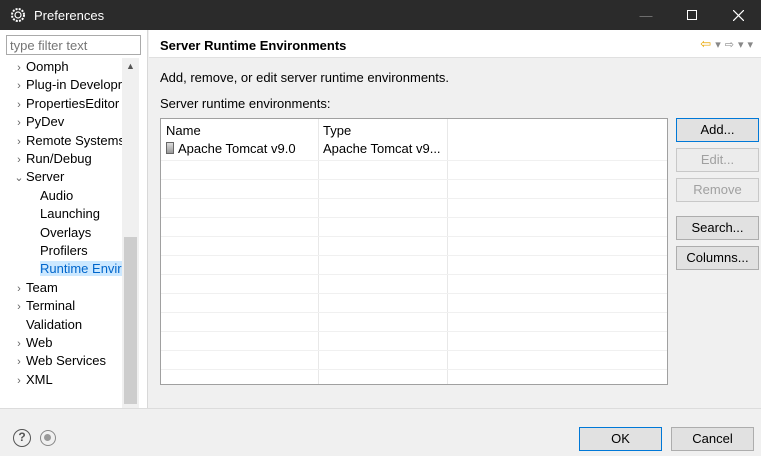  I want to click on tree-item: › Plug-in Developr, so click(67, 85).